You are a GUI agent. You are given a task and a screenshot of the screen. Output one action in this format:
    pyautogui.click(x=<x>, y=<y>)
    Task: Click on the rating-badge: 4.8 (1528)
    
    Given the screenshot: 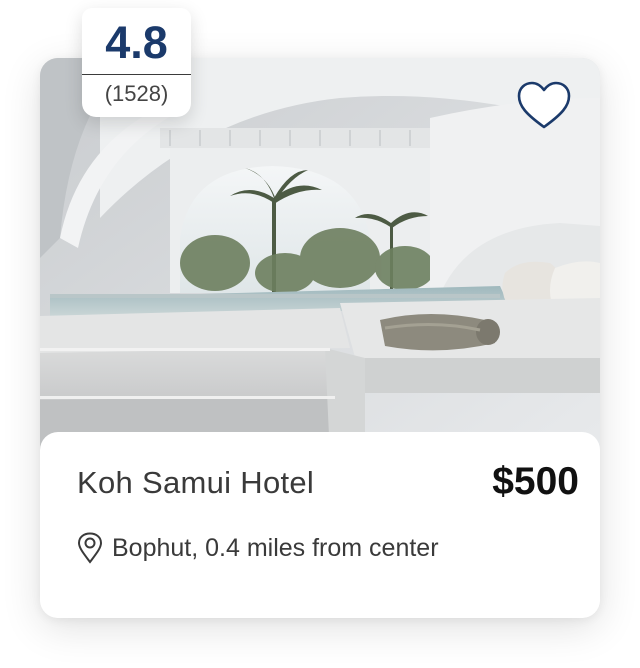 What is the action you would take?
    pyautogui.click(x=136, y=62)
    